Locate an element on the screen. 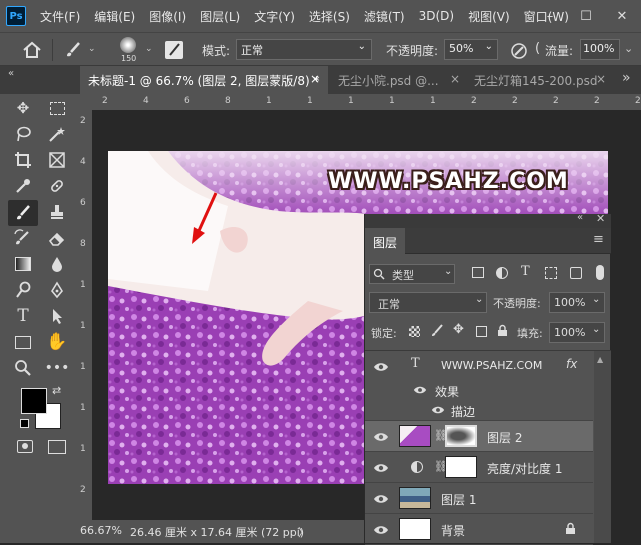 Image resolution: width=641 pixels, height=545 pixels. marquee-tool-icon is located at coordinates (57, 108).